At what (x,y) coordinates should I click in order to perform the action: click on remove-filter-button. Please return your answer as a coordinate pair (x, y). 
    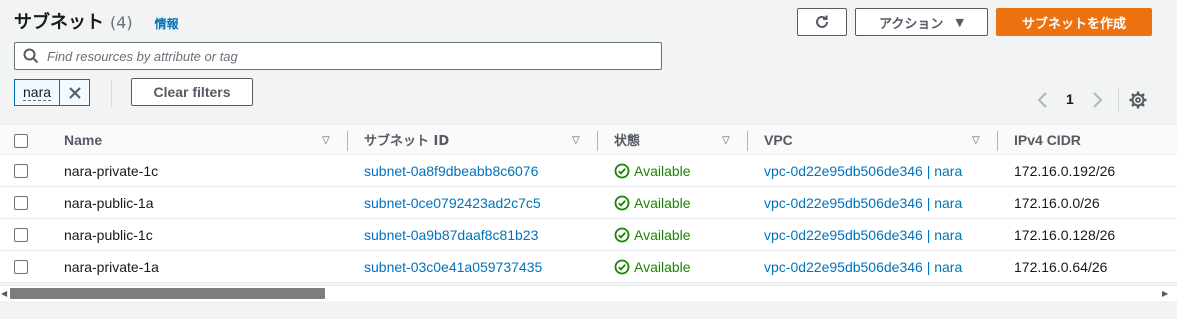
    Looking at the image, I should click on (74, 92).